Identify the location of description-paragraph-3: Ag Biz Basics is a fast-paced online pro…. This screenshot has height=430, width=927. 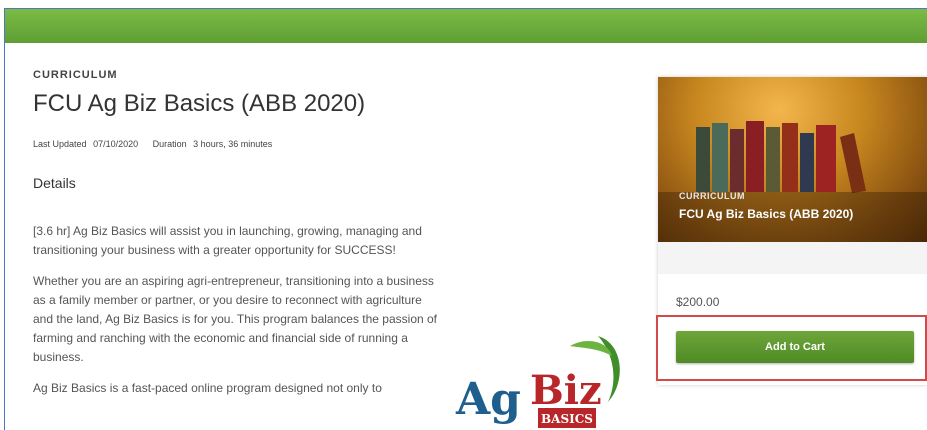
(207, 388).